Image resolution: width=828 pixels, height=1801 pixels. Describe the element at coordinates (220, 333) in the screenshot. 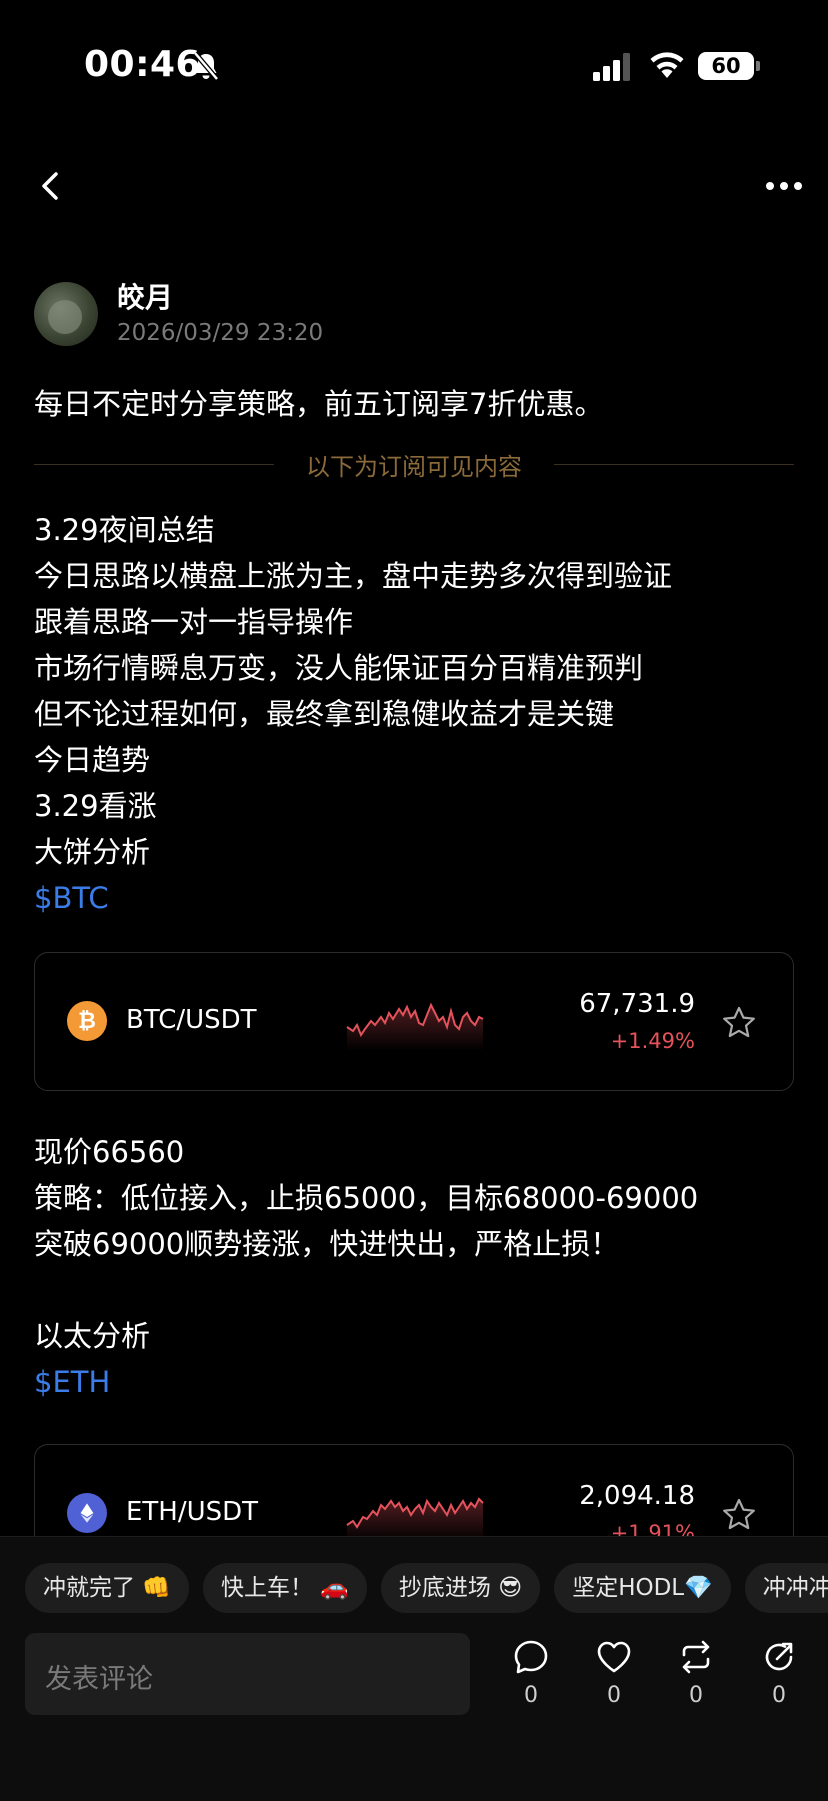

I see `post-timestamp: 2026/03/29 23:20` at that location.